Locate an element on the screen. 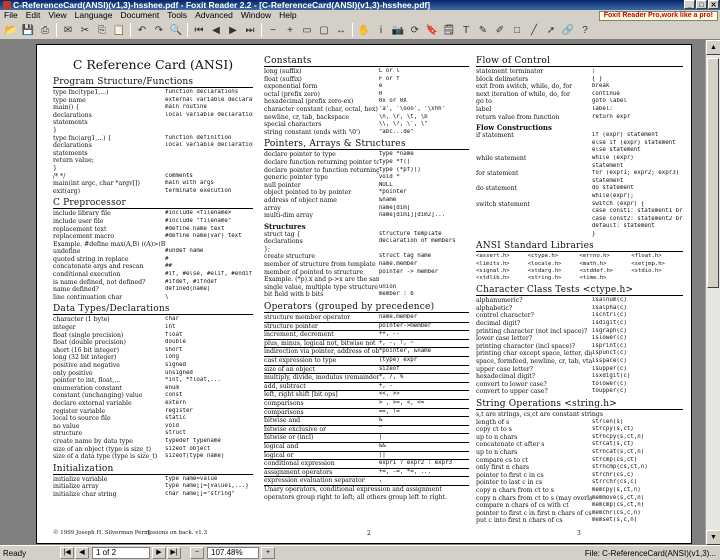  copy-icon: ⎘ is located at coordinates (102, 30).